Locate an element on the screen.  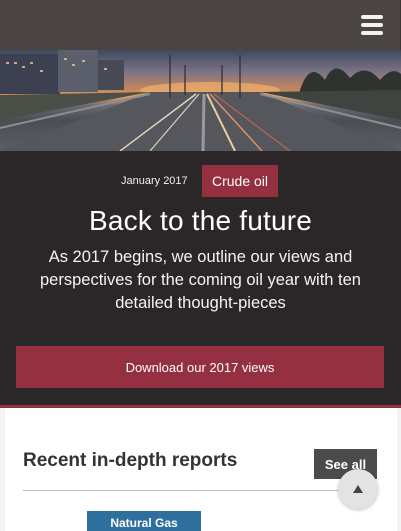
section-title: Recent in-depth reports is located at coordinates (130, 460).